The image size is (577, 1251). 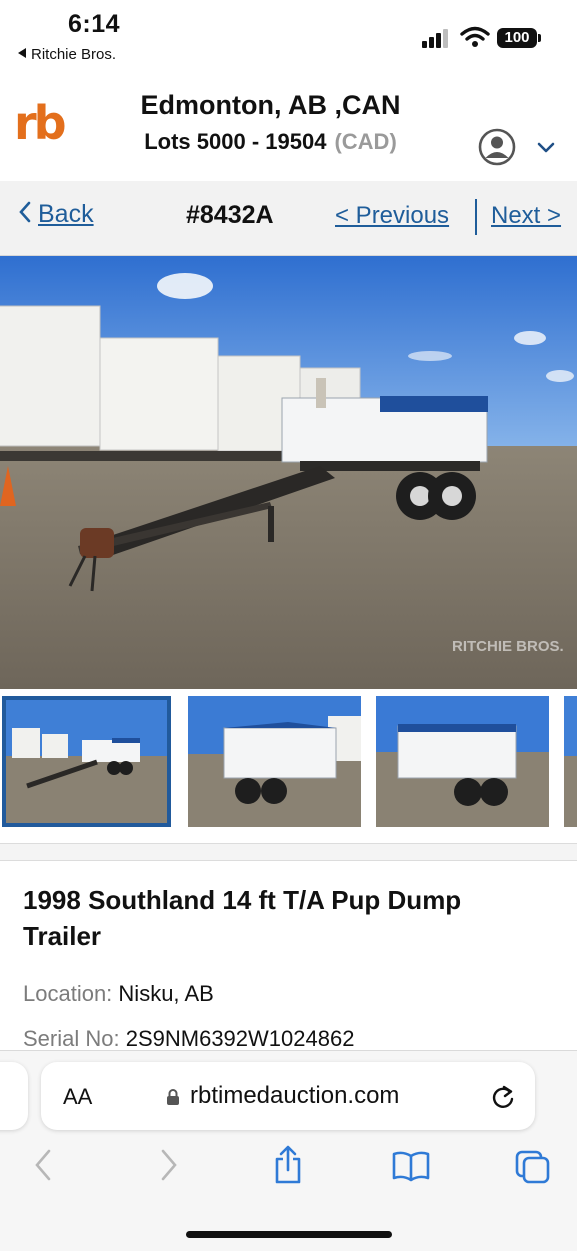 I want to click on tabs-icon, so click(x=533, y=1167).